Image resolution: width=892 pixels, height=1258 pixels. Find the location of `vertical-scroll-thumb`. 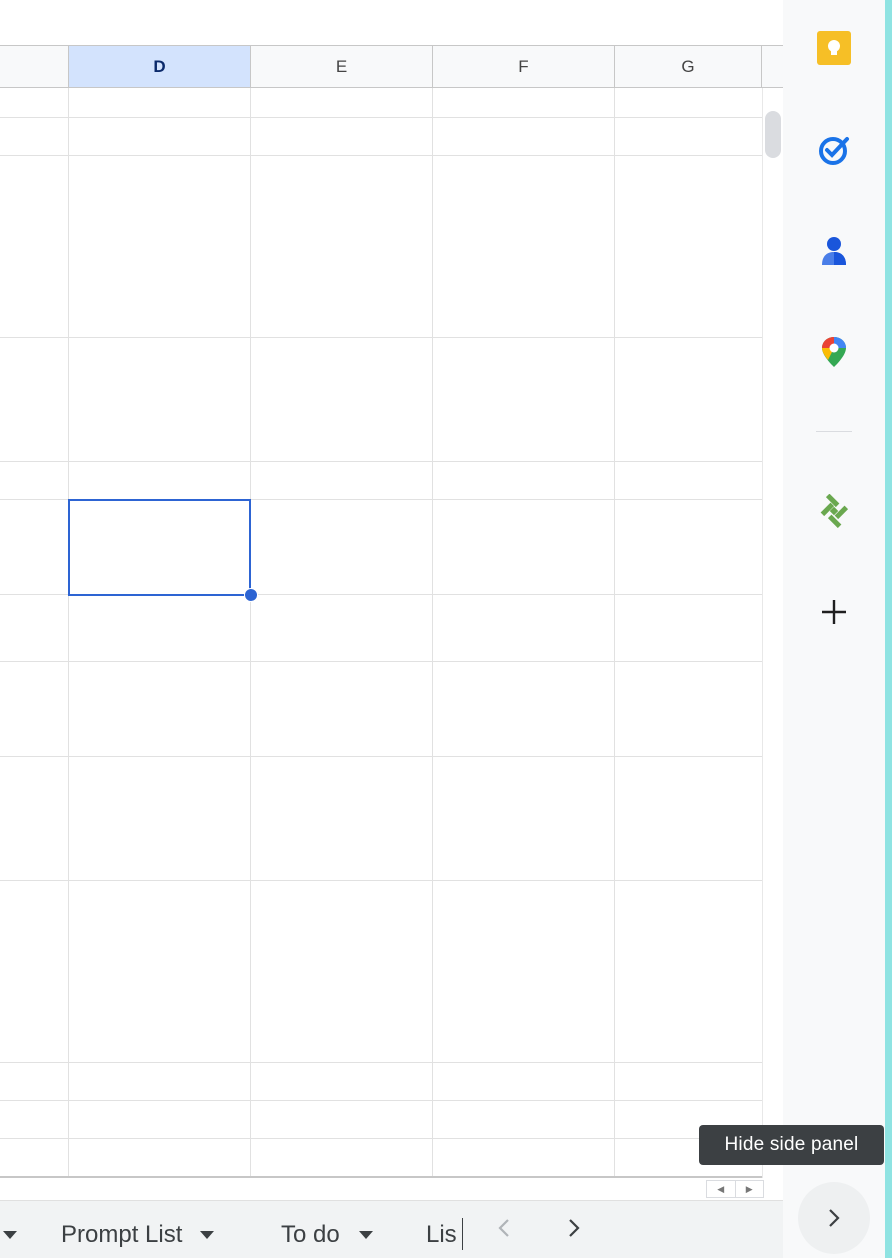

vertical-scroll-thumb is located at coordinates (773, 134).